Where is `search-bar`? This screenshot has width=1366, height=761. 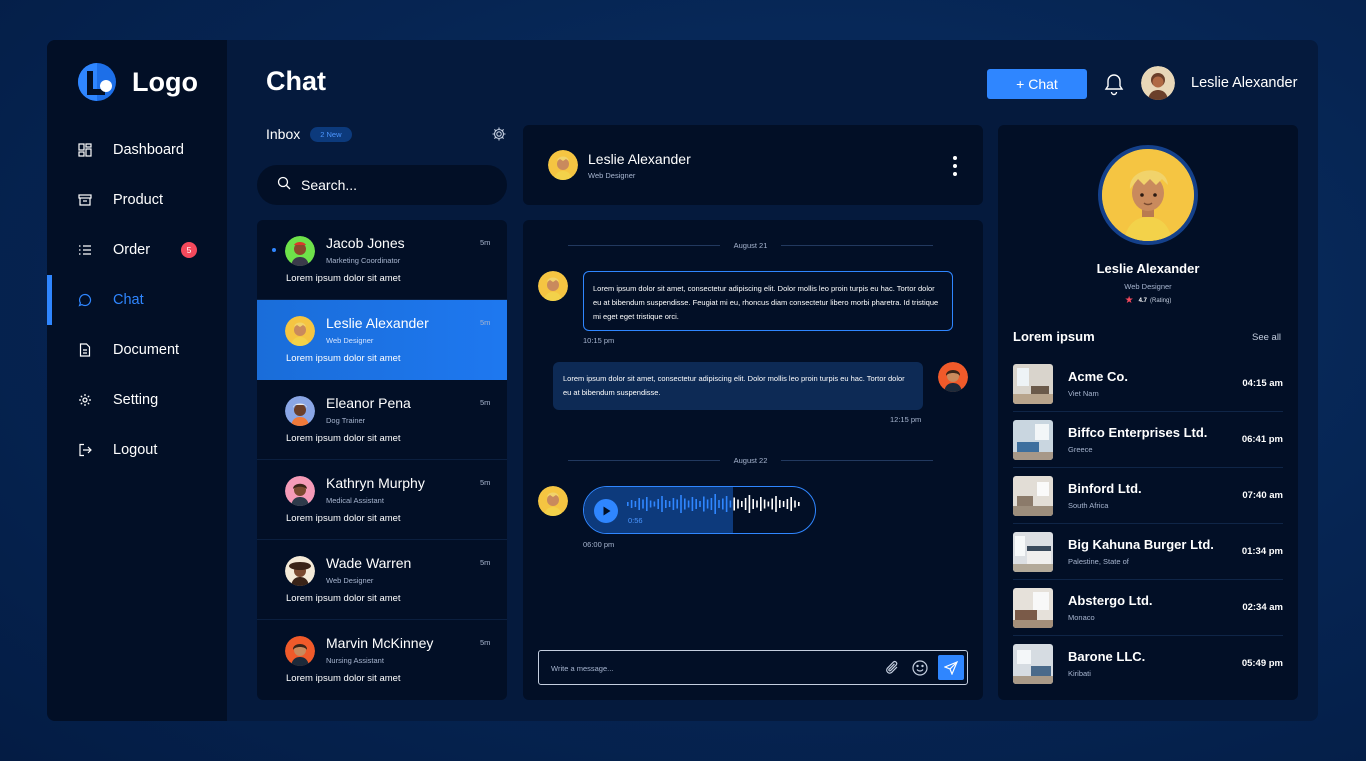
search-bar is located at coordinates (382, 185).